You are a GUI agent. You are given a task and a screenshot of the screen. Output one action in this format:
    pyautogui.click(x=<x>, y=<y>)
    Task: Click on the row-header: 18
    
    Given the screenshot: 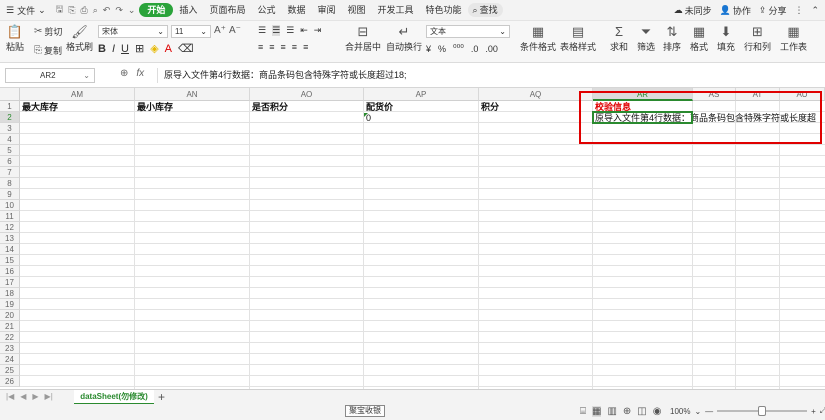 What is the action you would take?
    pyautogui.click(x=10, y=293)
    